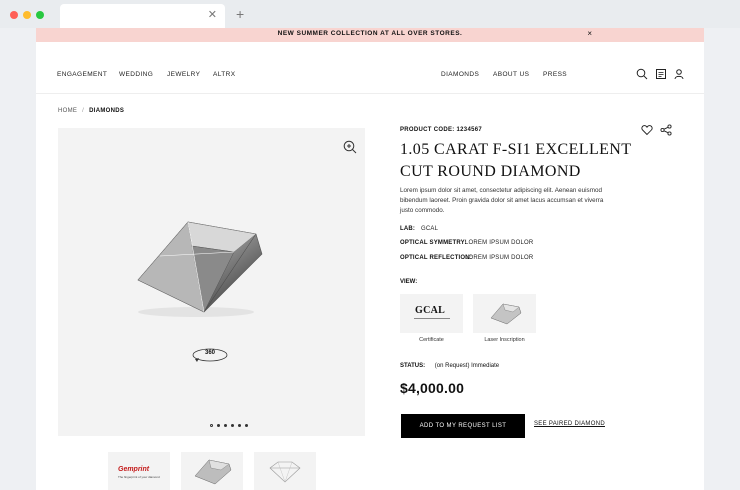  Describe the element at coordinates (27, 15) in the screenshot. I see `minimize-window-button` at that location.